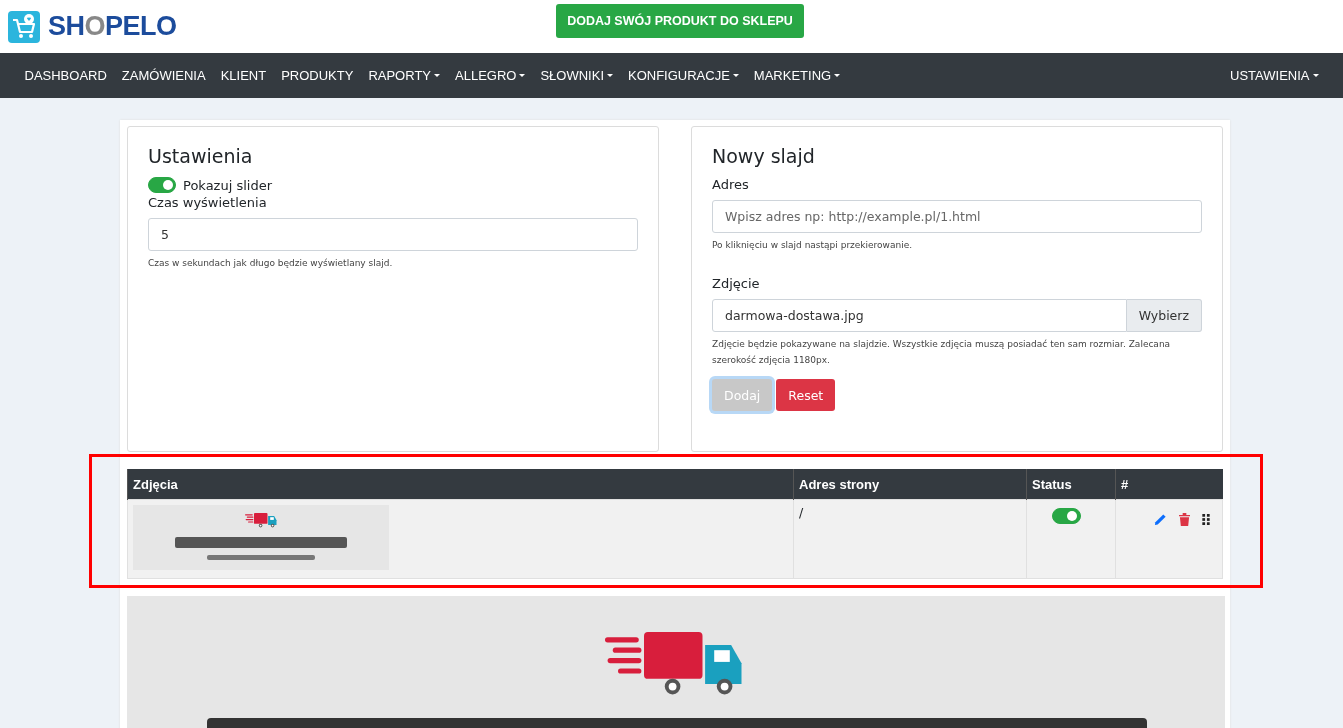 This screenshot has height=728, width=1343. Describe the element at coordinates (736, 283) in the screenshot. I see `field-label: Zdjęcie` at that location.